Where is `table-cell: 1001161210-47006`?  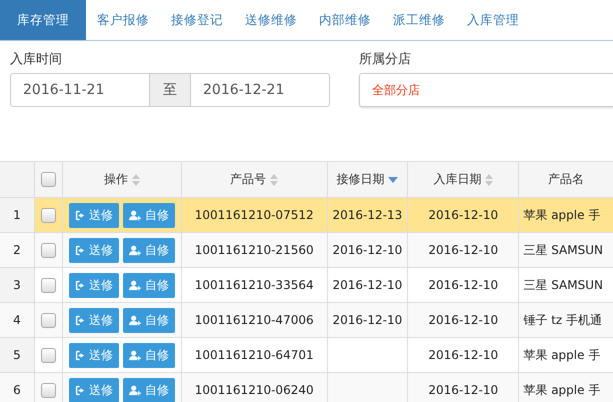
table-cell: 1001161210-47006 is located at coordinates (254, 320).